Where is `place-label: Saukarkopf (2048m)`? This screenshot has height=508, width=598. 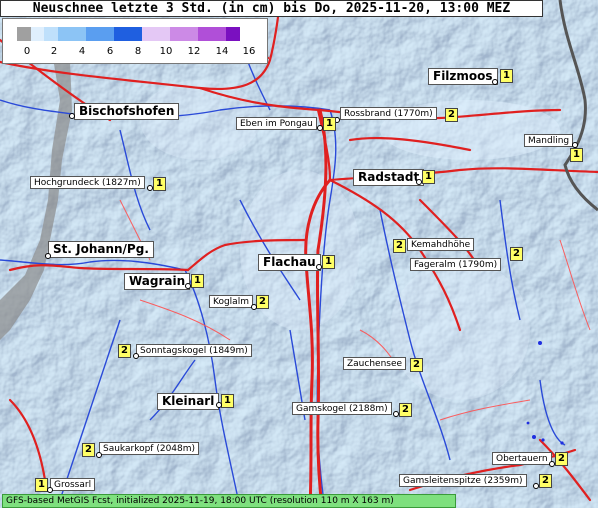 place-label: Saukarkopf (2048m) is located at coordinates (149, 448).